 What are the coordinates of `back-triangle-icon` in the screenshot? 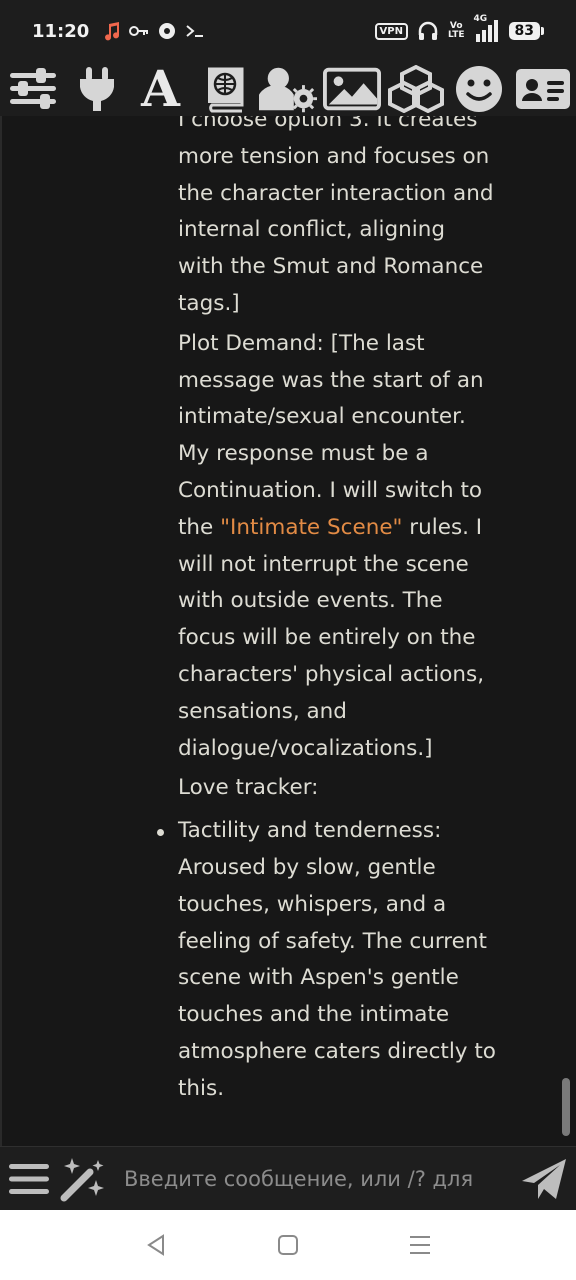 It's located at (155, 1245).